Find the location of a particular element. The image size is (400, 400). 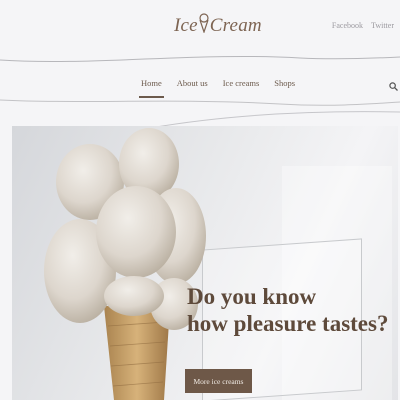

logo-text-right: Cream is located at coordinates (235, 25).